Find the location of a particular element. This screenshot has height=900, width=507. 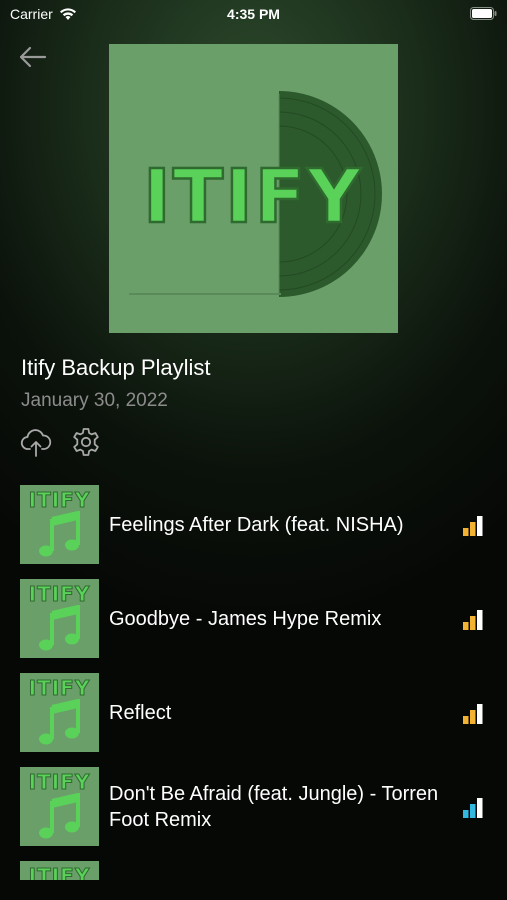

track-row: ITIFY Feelings After Dark (feat. NISHA) is located at coordinates (253, 525).